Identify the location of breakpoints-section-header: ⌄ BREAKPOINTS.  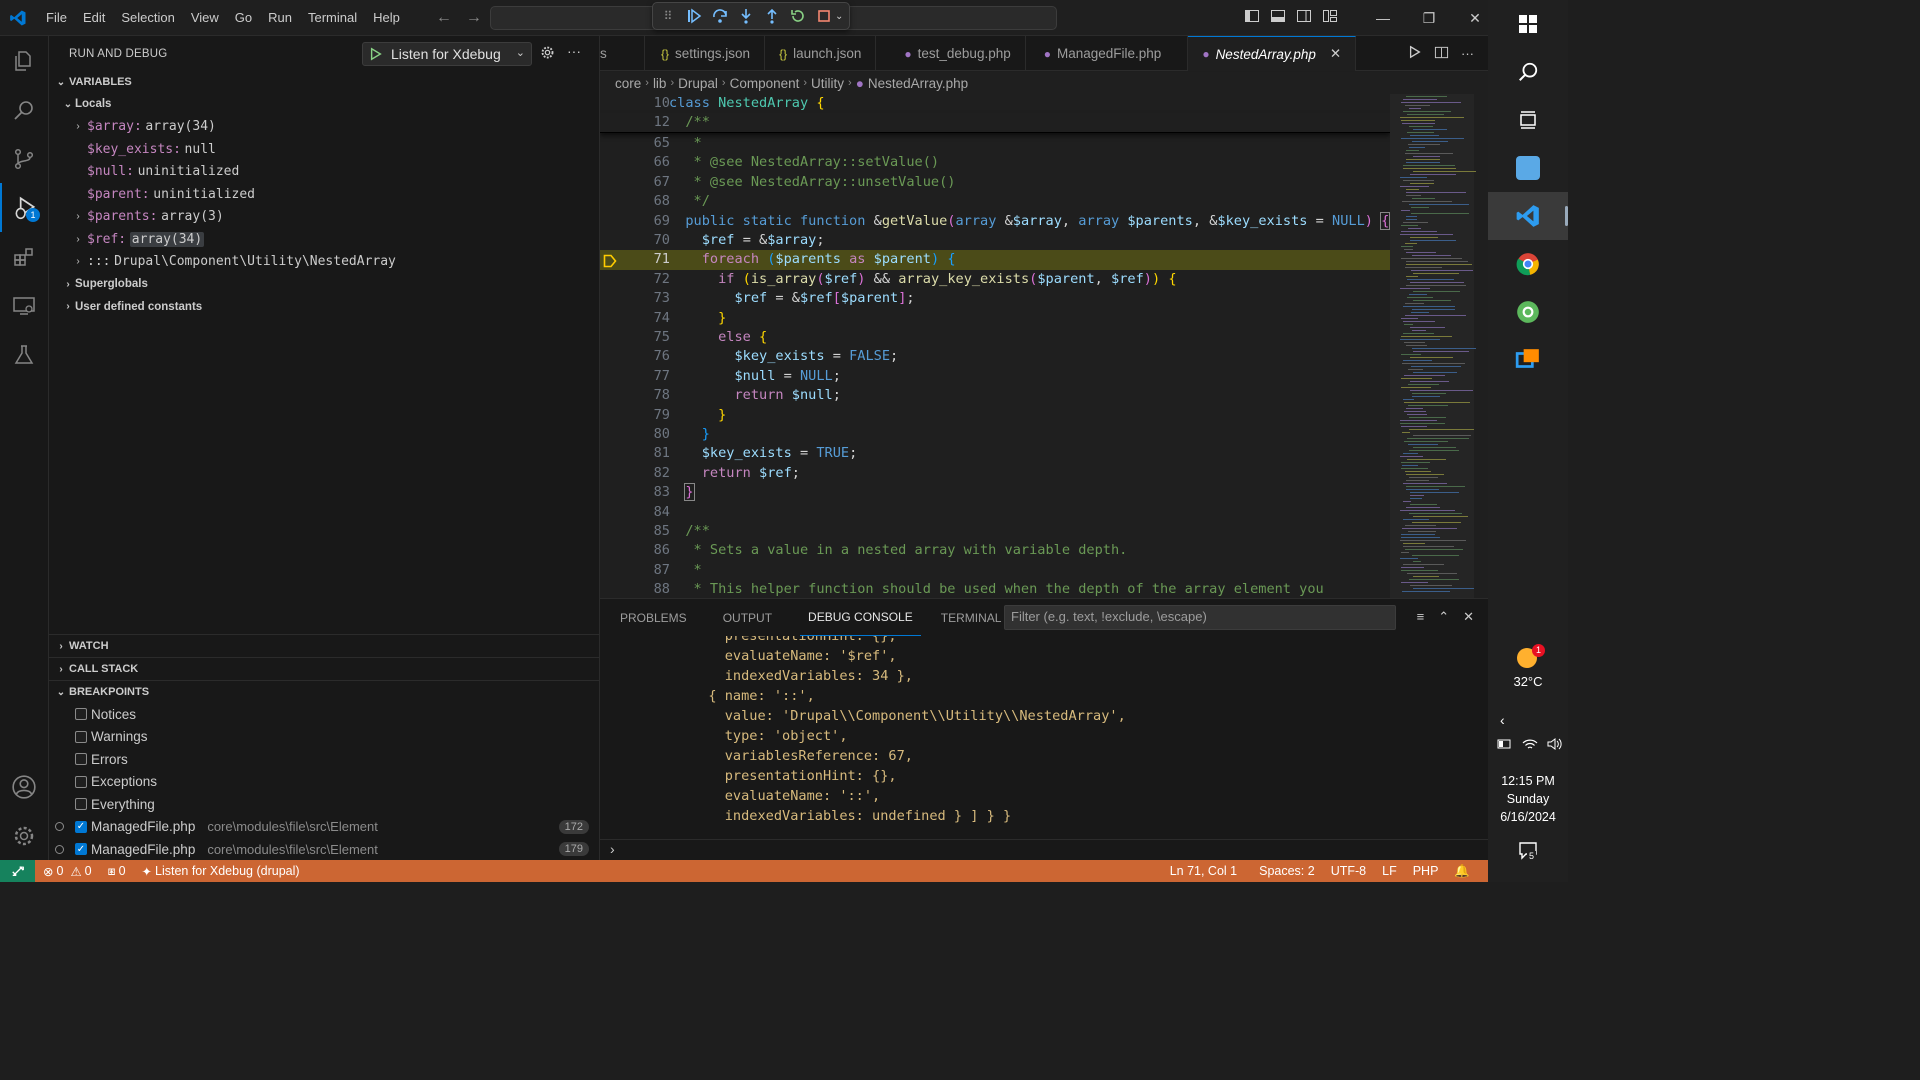
(324, 692).